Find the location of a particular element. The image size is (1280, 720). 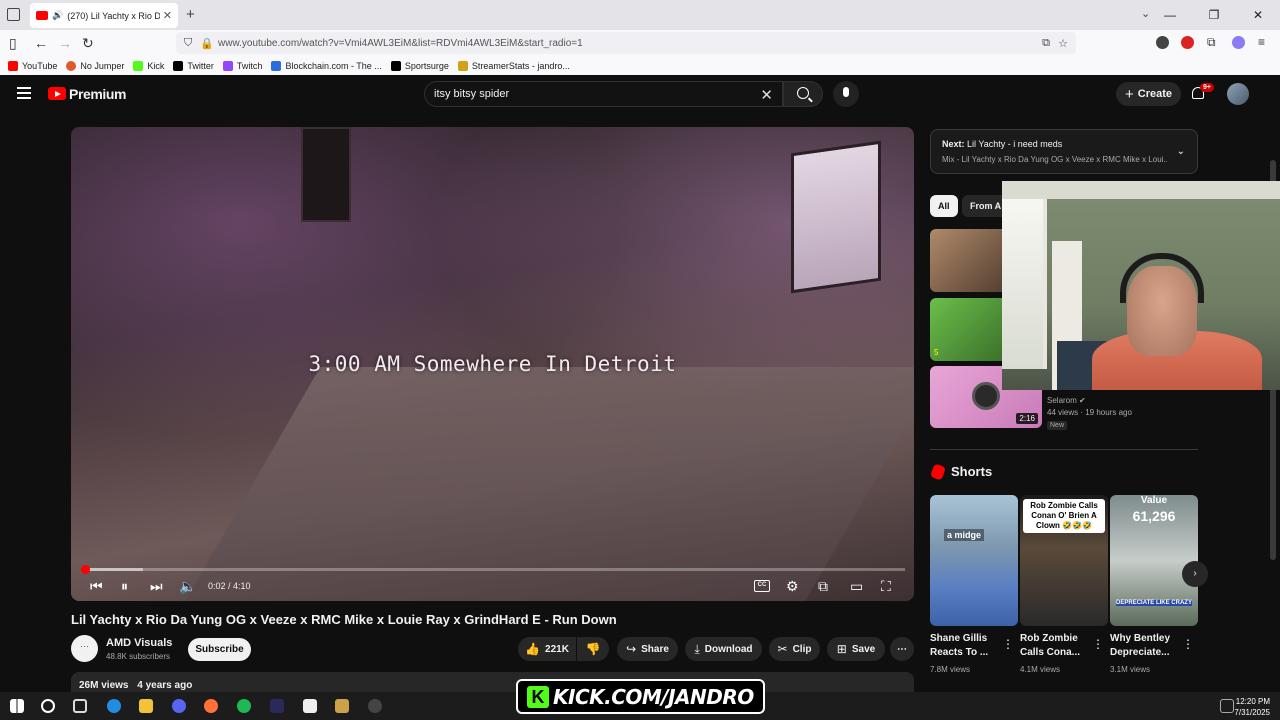

more-dots-icon: ⋯ is located at coordinates (902, 649).